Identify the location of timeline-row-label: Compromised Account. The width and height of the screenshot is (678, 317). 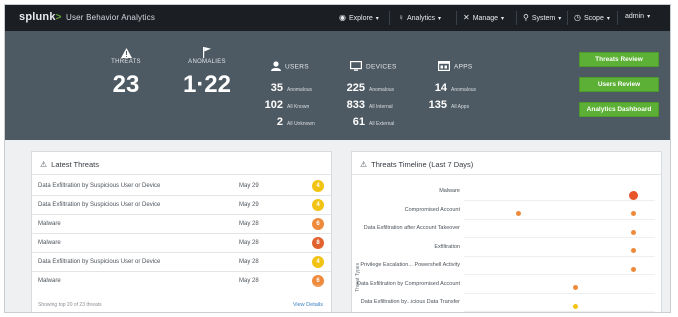
(432, 209).